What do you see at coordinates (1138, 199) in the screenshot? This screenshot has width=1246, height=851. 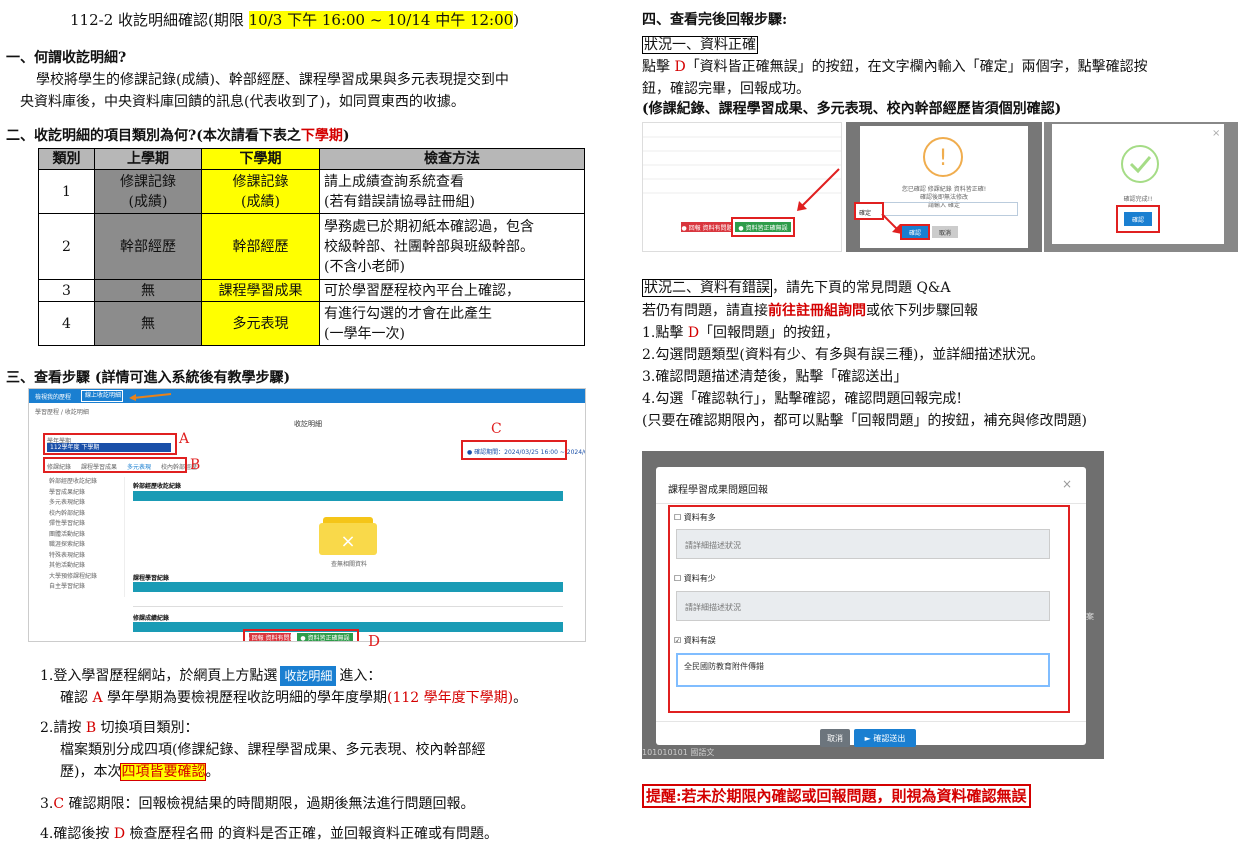 I see `done-text: 確認完成!!` at bounding box center [1138, 199].